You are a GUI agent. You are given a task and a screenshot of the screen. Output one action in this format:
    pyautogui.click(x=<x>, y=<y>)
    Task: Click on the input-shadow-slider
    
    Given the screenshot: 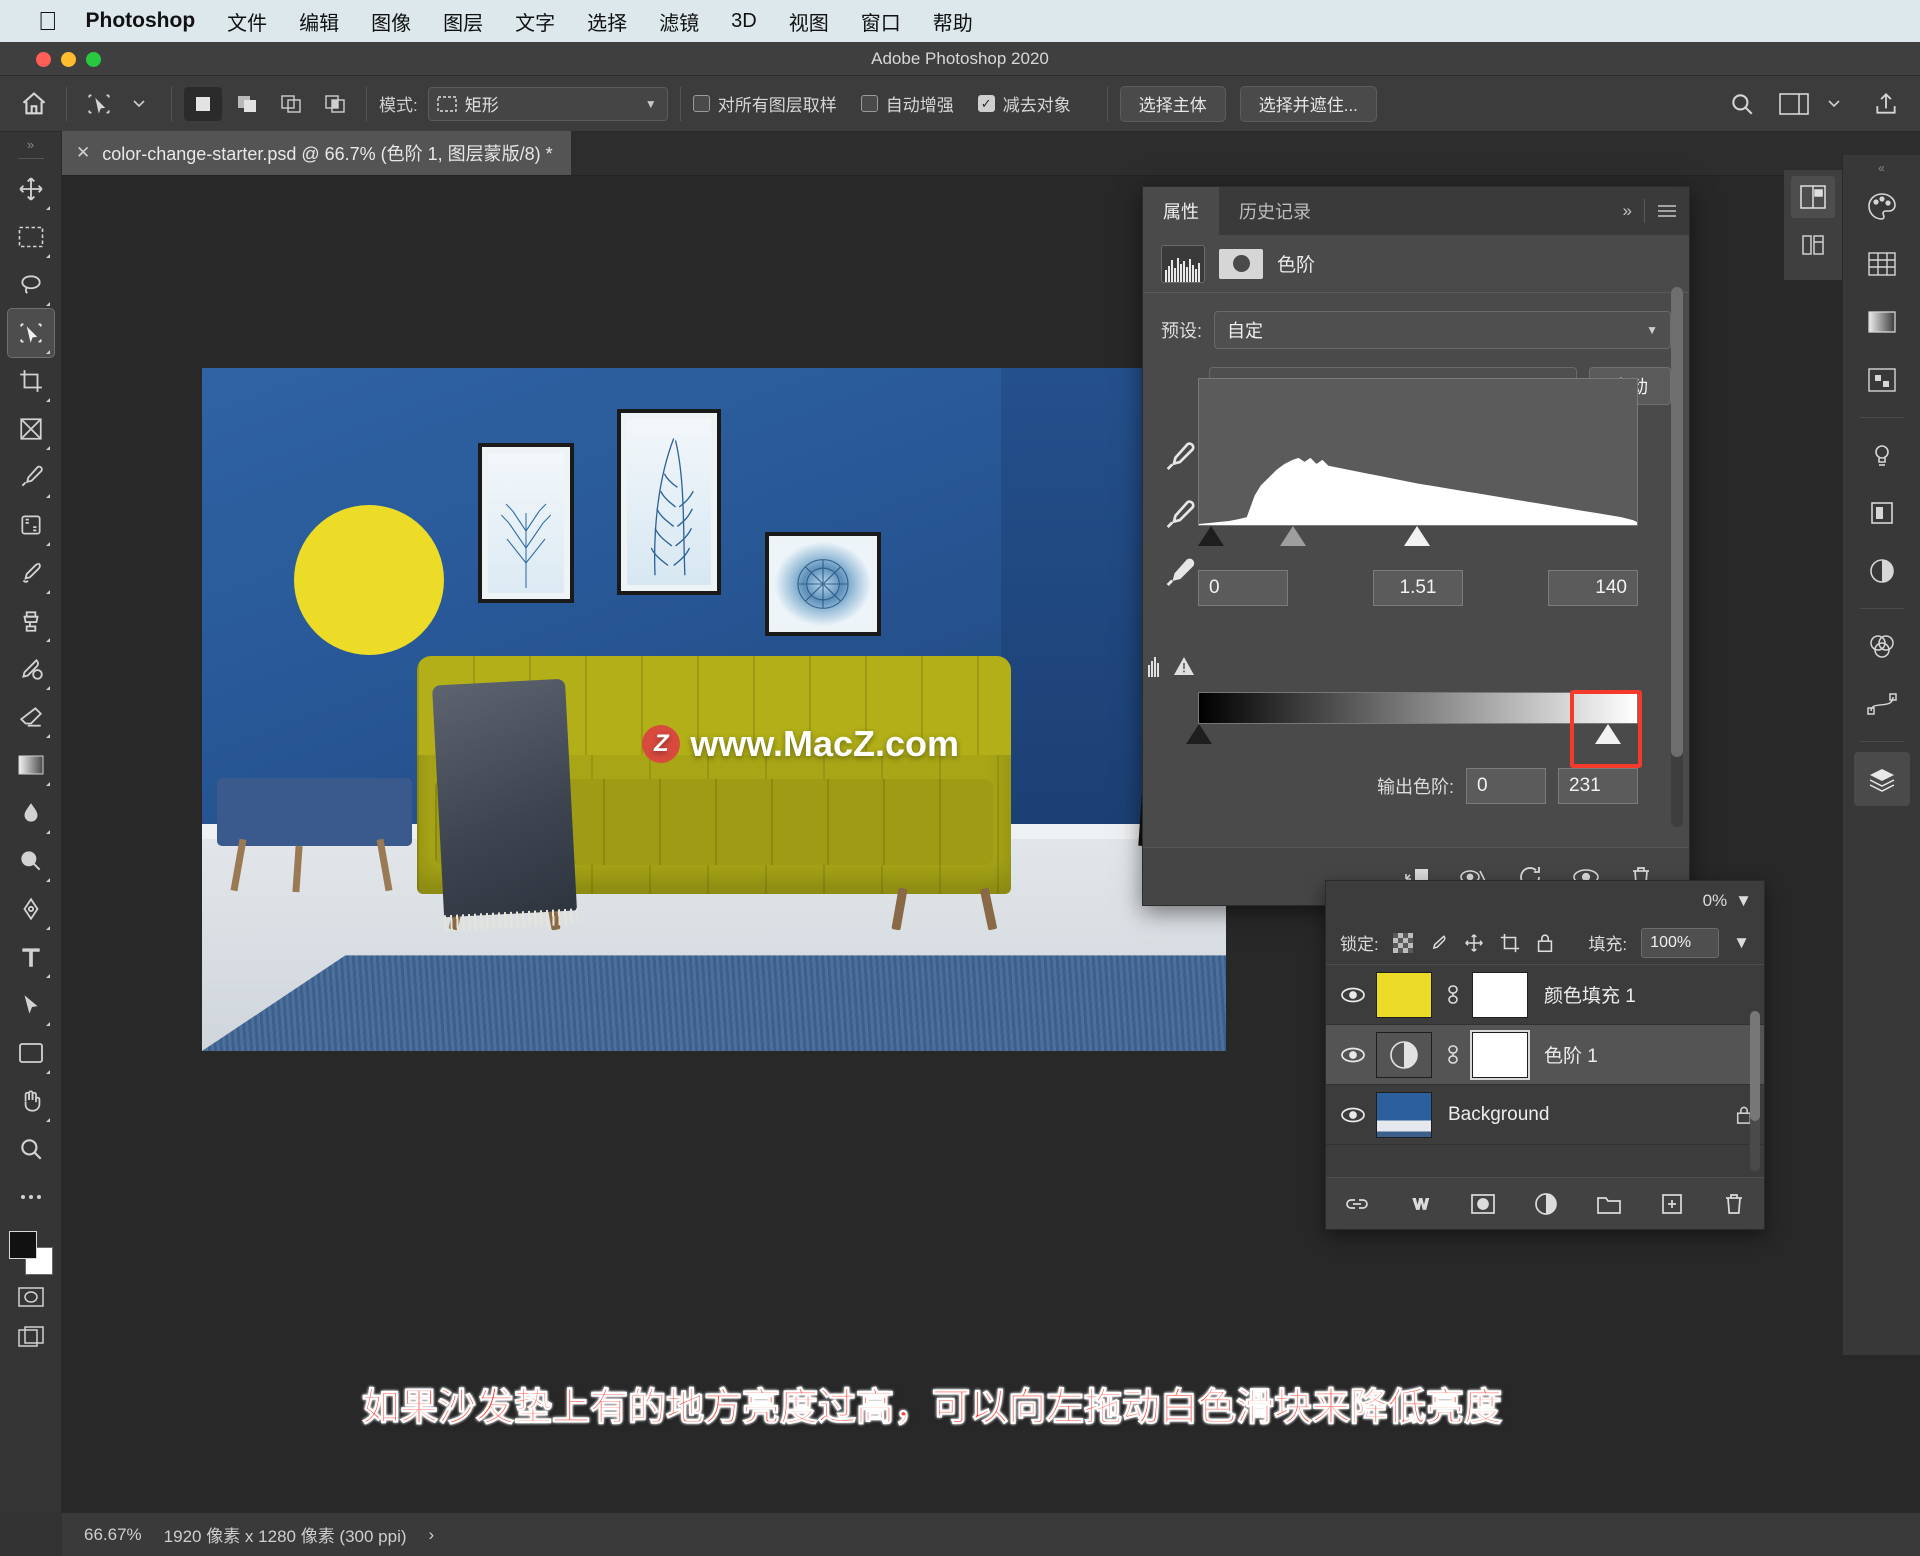 What is the action you would take?
    pyautogui.click(x=1211, y=536)
    